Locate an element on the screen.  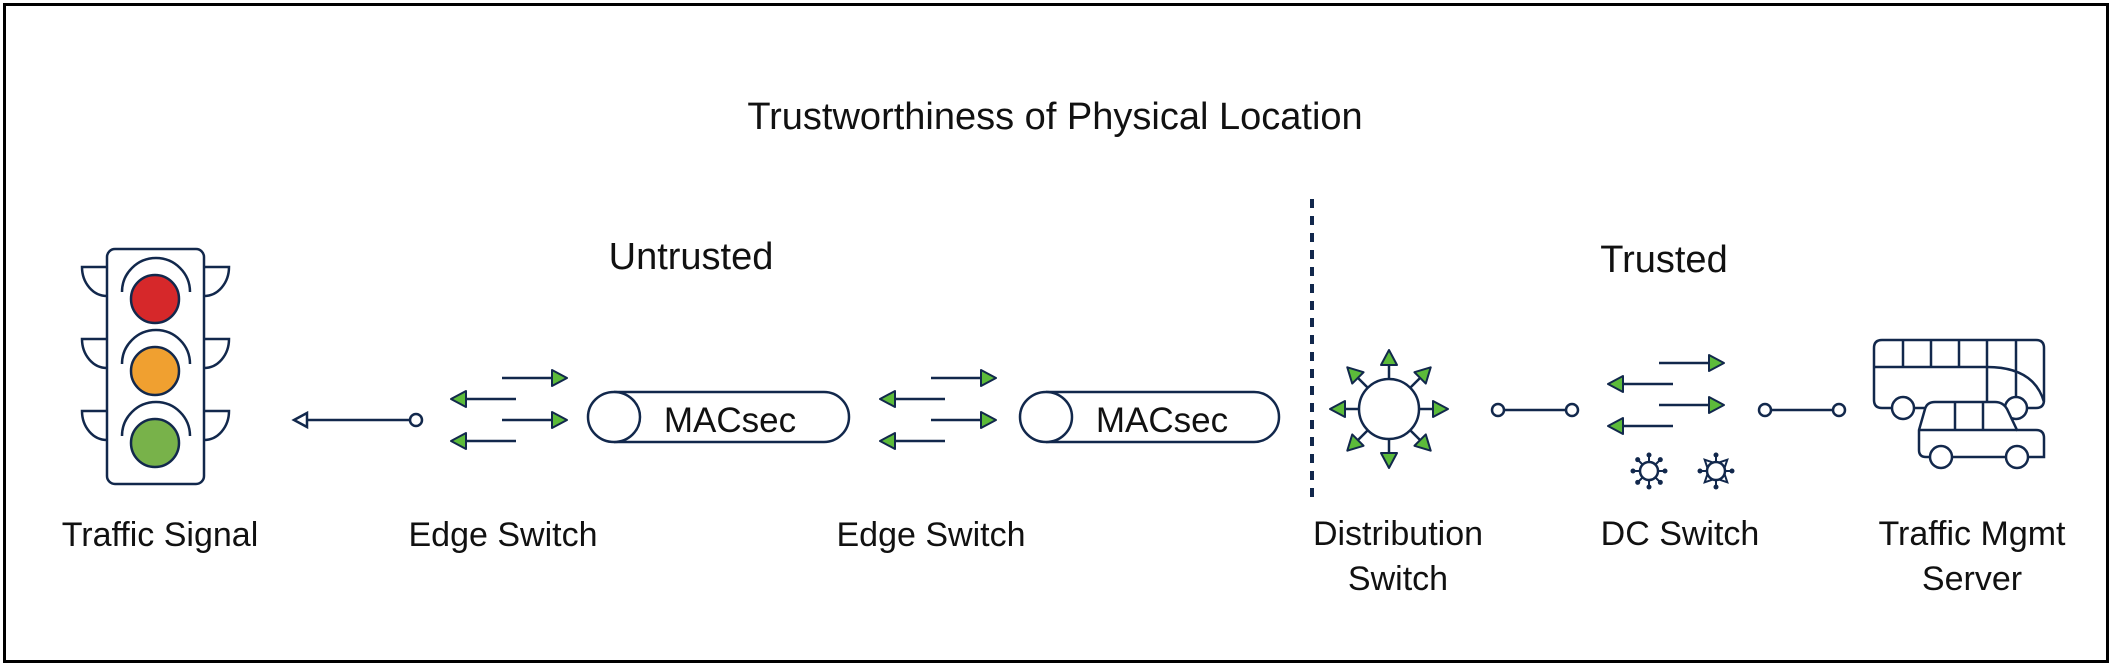
dc-switch-icon is located at coordinates (1671, 422).